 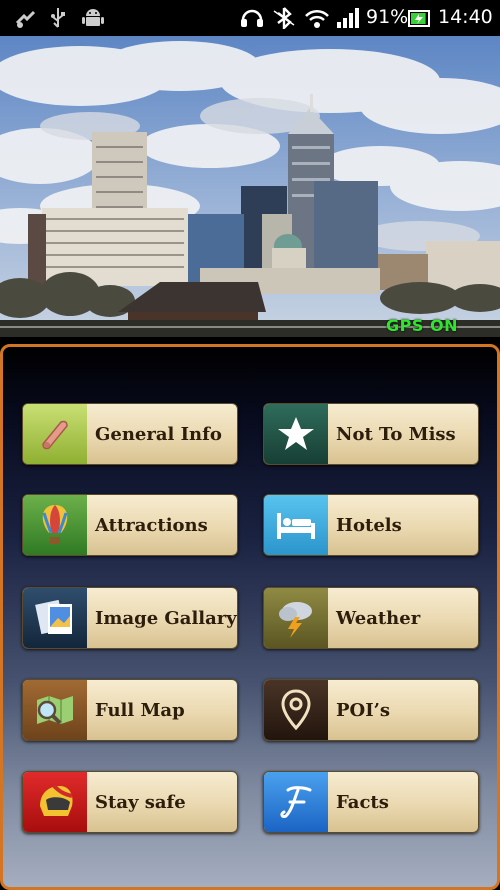 I want to click on signal-sync-icon, so click(x=25, y=19).